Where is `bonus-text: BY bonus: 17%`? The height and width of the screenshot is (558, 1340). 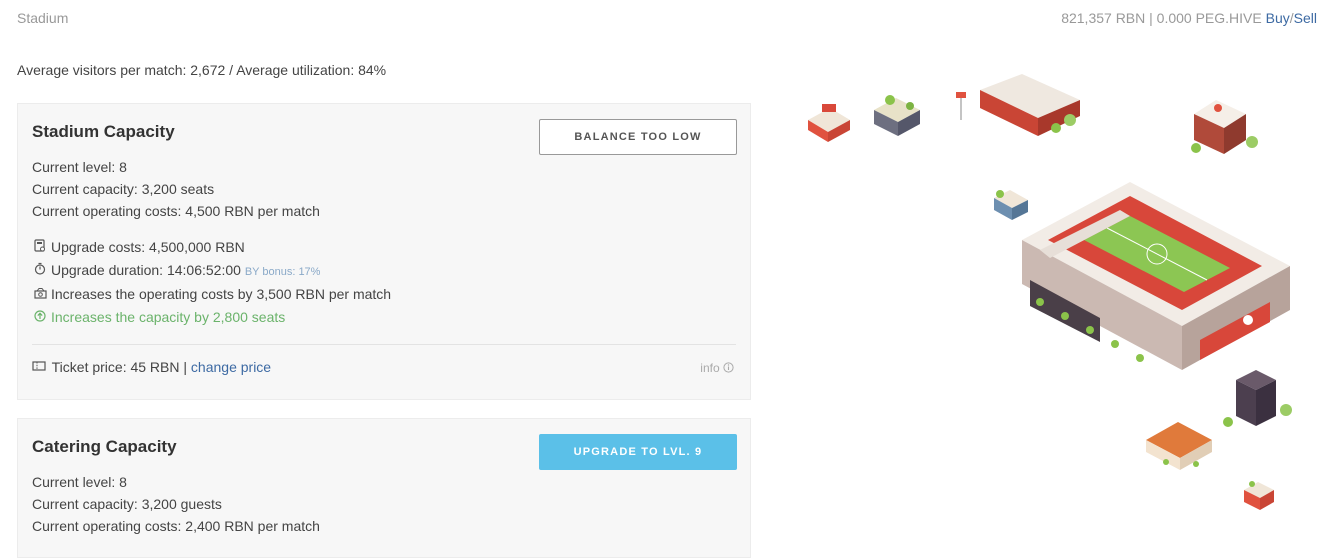
bonus-text: BY bonus: 17% is located at coordinates (282, 272).